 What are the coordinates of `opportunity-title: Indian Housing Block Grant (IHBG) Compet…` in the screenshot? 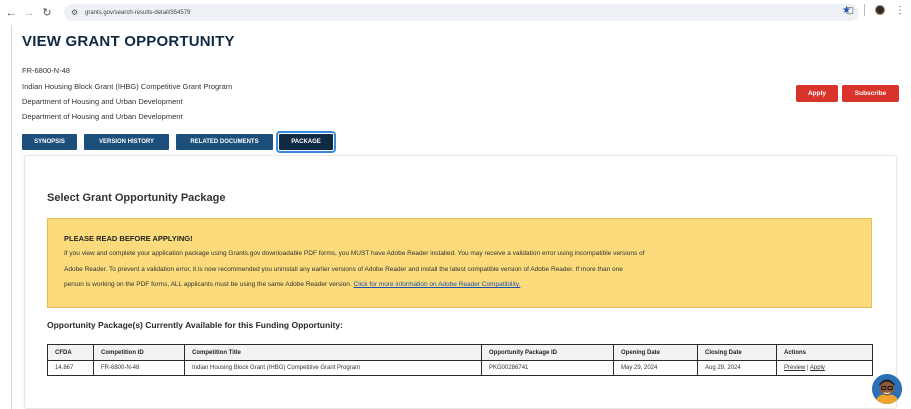 It's located at (127, 86).